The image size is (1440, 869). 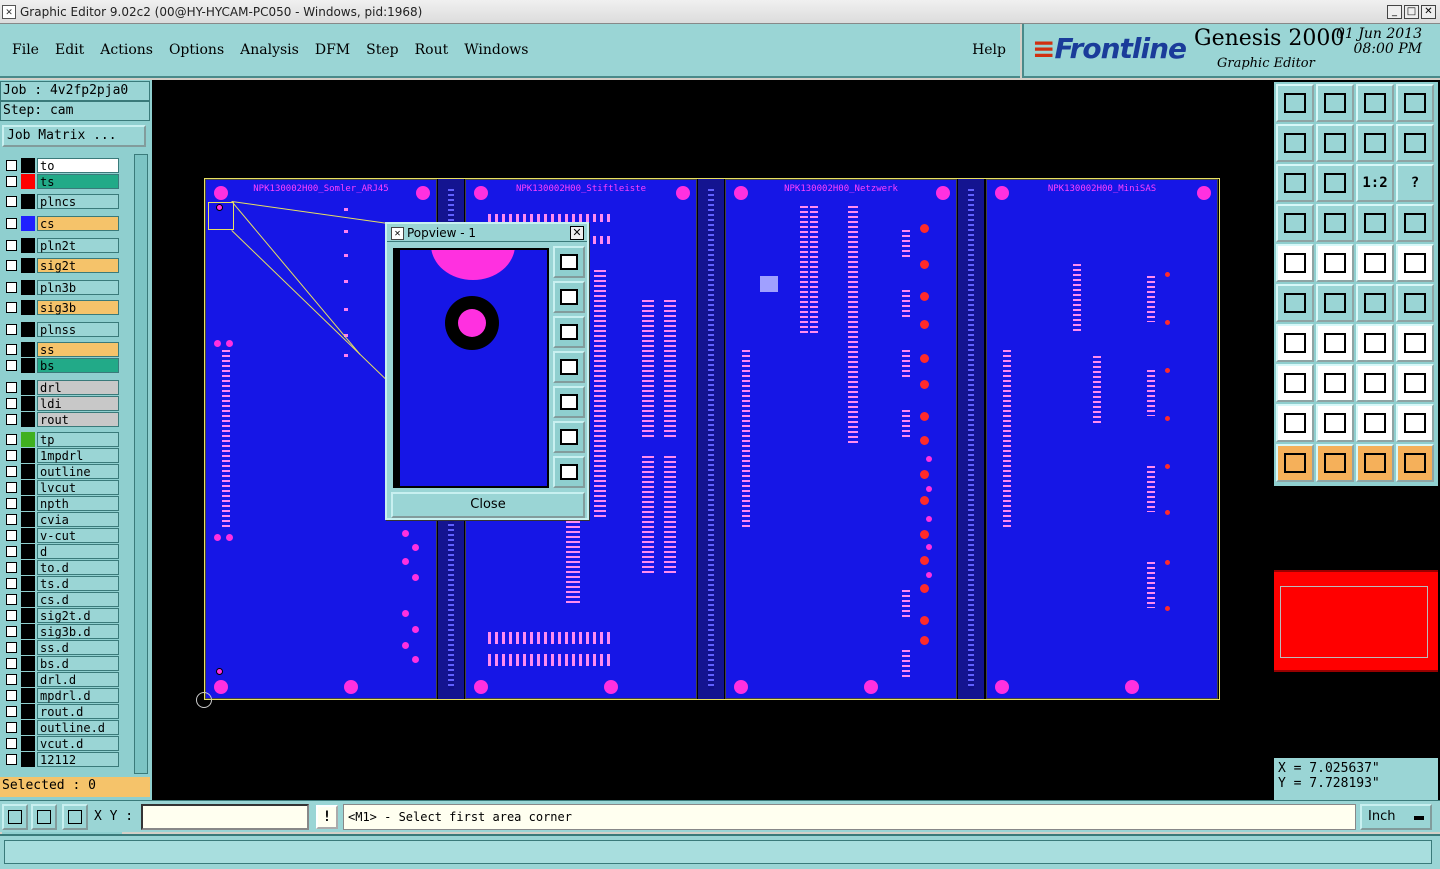 What do you see at coordinates (78, 727) in the screenshot?
I see `layer-name: outline.d` at bounding box center [78, 727].